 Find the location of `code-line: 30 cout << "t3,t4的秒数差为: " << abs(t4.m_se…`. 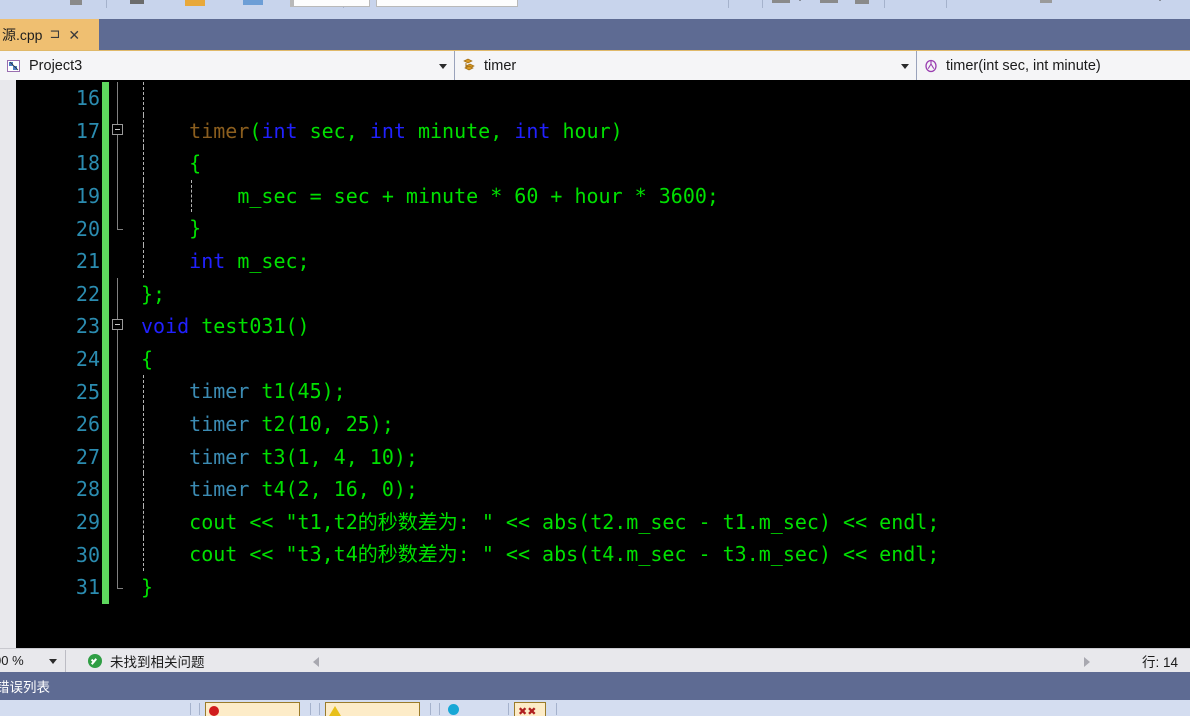

code-line: 30 cout << "t3,t4的秒数差为: " << abs(t4.m_se… is located at coordinates (595, 554).